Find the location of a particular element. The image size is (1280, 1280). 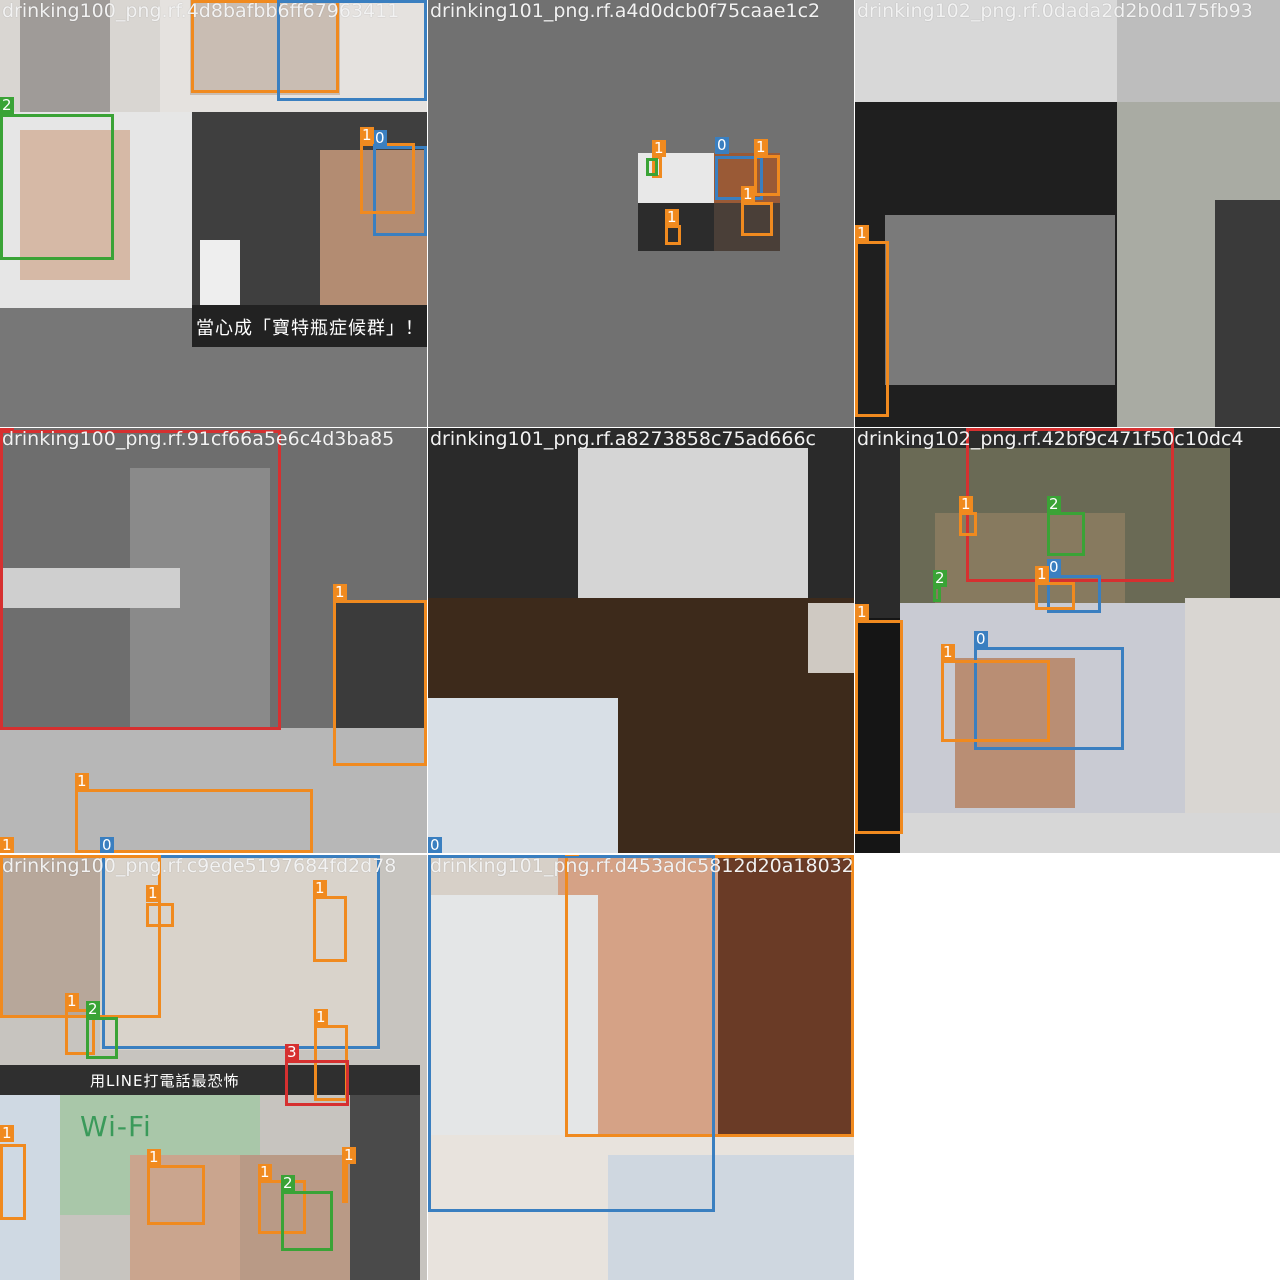

tile-filename: drinking101_png.rf.a8273858c75ad666c is located at coordinates (623, 439).